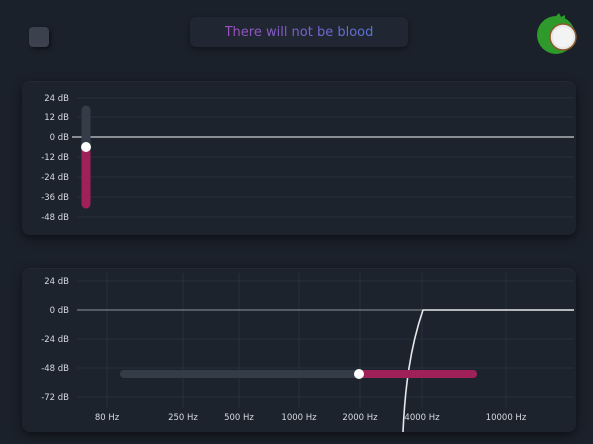  What do you see at coordinates (299, 418) in the screenshot?
I see `freq-label: 1000 Hz` at bounding box center [299, 418].